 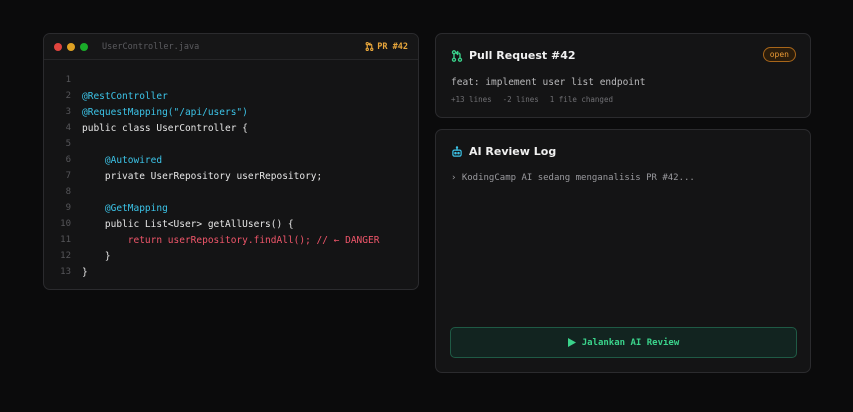 What do you see at coordinates (571, 342) in the screenshot?
I see `play-icon` at bounding box center [571, 342].